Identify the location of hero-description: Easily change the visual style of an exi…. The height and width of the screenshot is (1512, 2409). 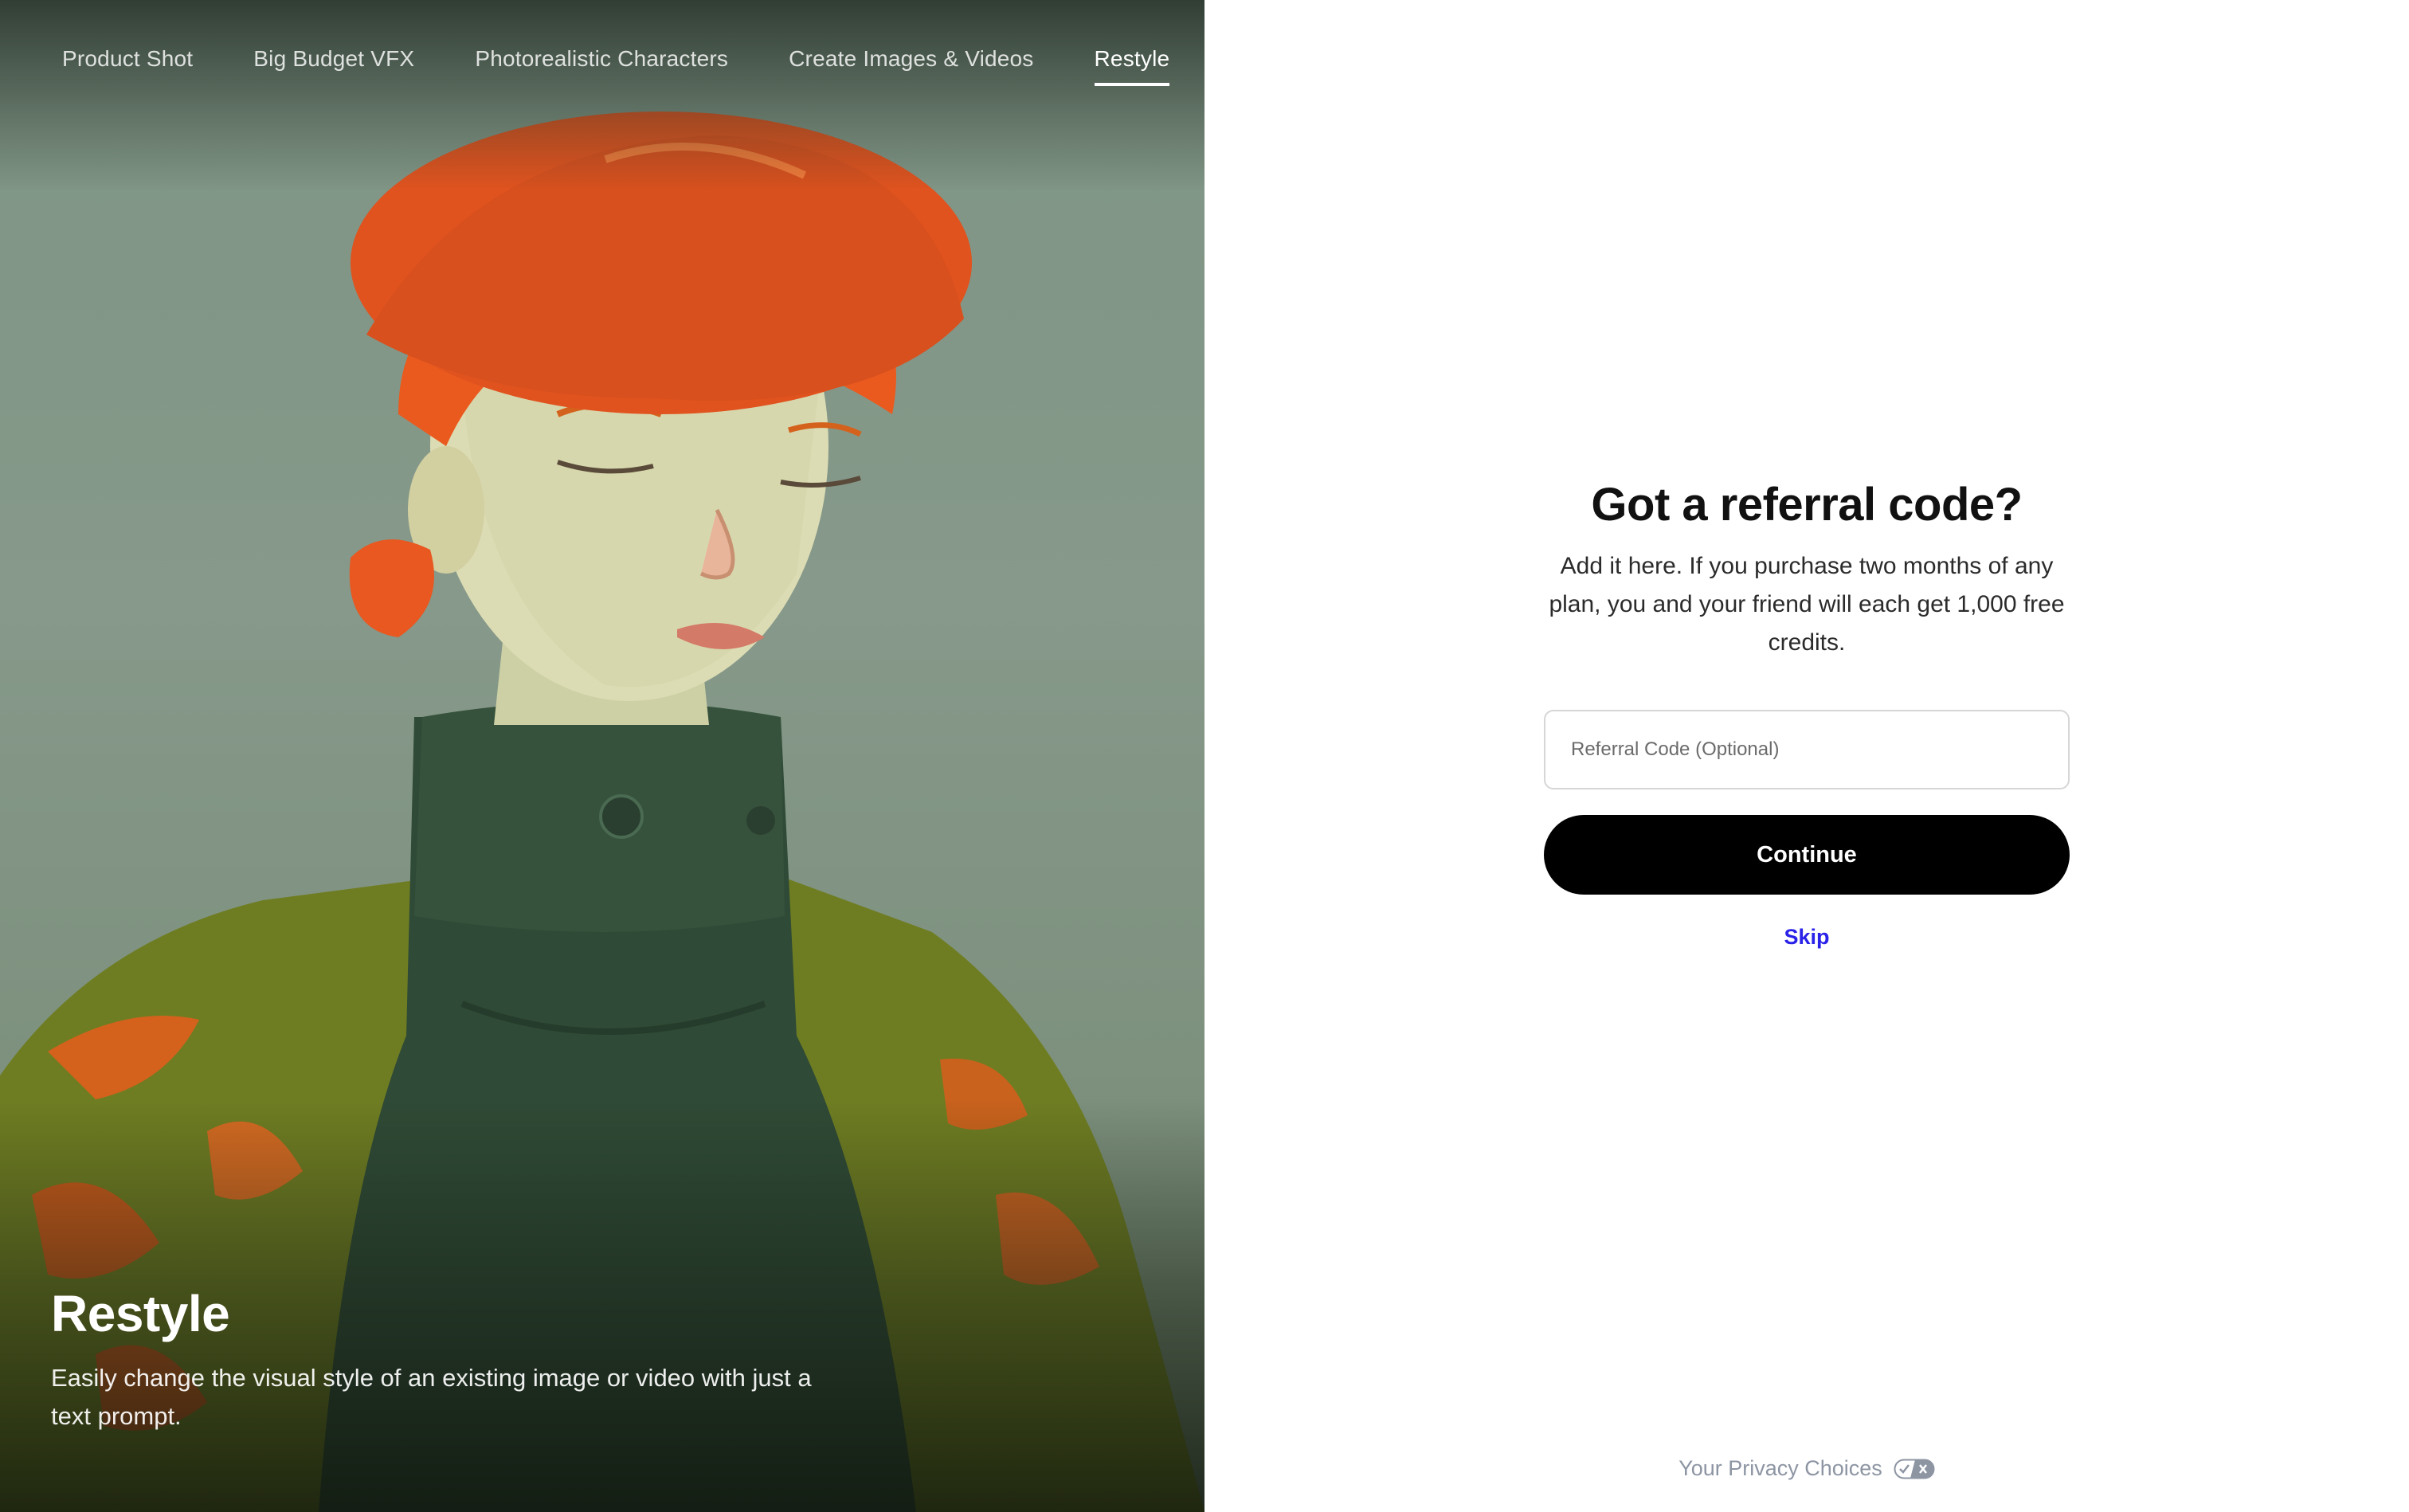
(431, 1397).